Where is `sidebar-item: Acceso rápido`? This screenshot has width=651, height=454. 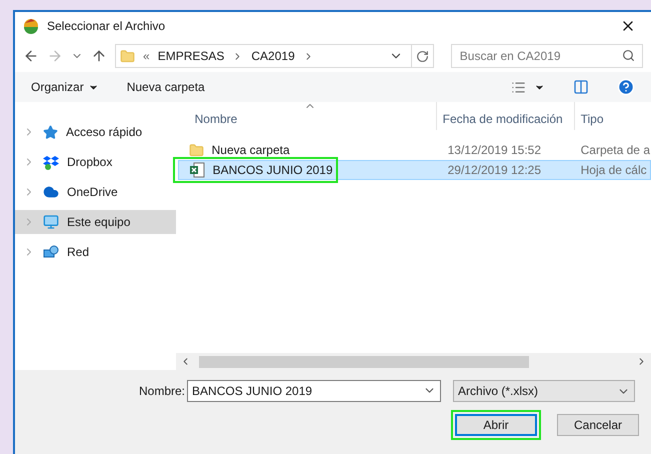
sidebar-item: Acceso rápido is located at coordinates (95, 132).